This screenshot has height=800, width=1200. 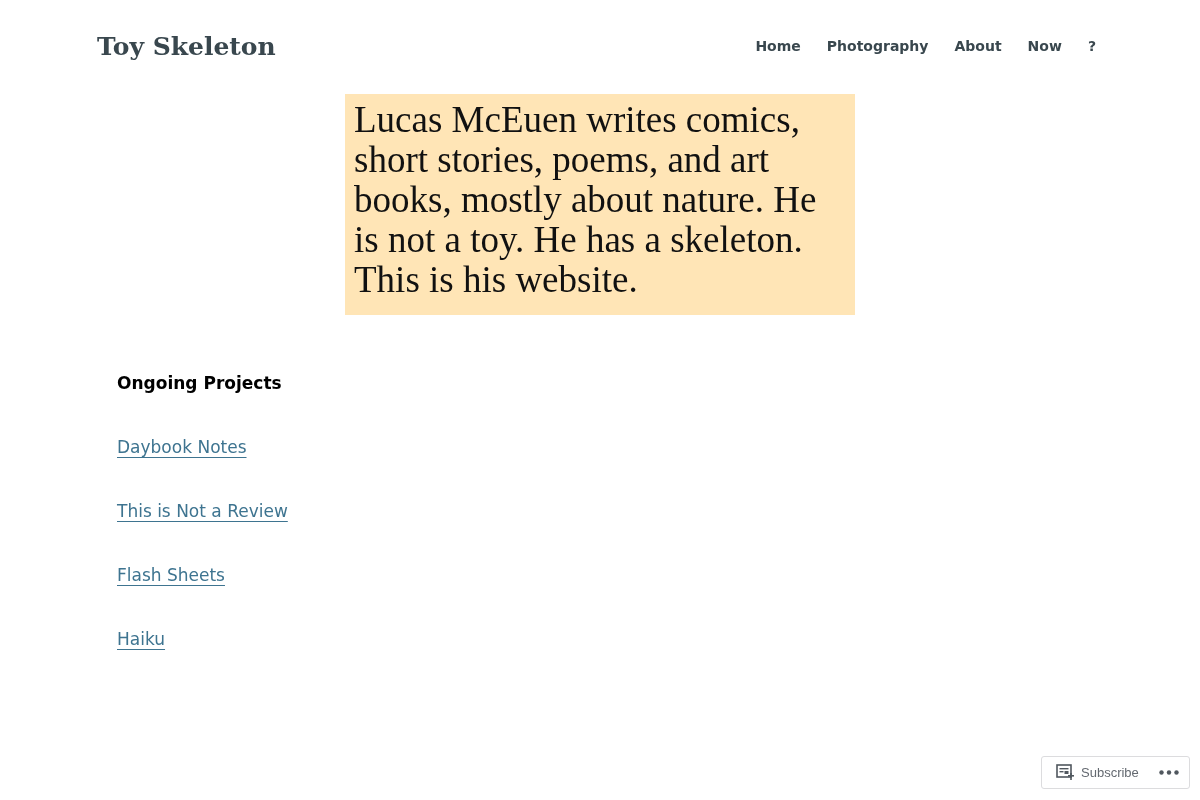 What do you see at coordinates (1065, 772) in the screenshot?
I see `reader-add-icon` at bounding box center [1065, 772].